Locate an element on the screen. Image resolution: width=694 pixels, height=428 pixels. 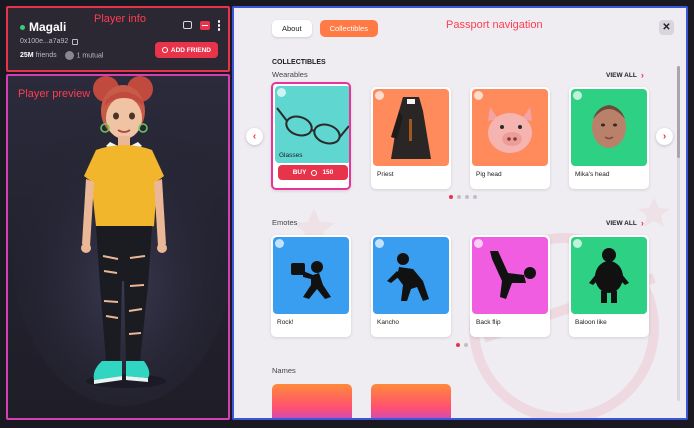
wearable-name: Pig head is located at coordinates (489, 174).